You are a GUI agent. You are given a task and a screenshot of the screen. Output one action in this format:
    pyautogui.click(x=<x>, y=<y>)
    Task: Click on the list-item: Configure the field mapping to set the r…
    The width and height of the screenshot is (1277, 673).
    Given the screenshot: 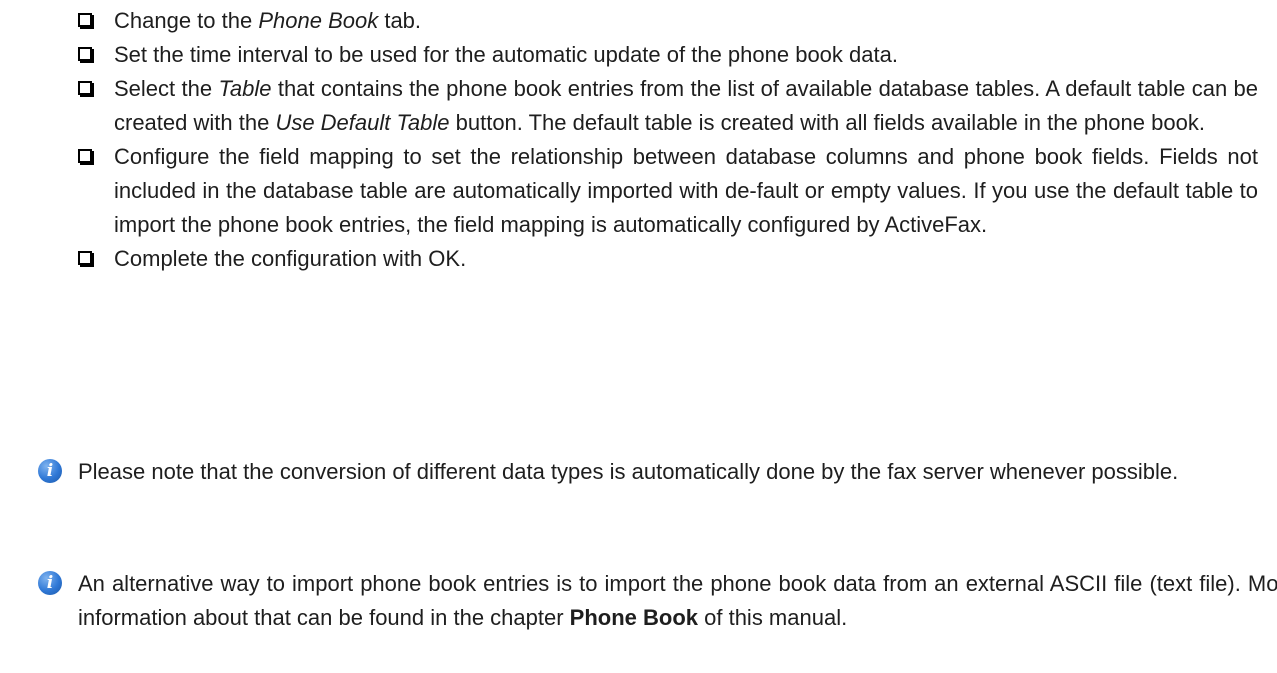 What is the action you would take?
    pyautogui.click(x=668, y=191)
    